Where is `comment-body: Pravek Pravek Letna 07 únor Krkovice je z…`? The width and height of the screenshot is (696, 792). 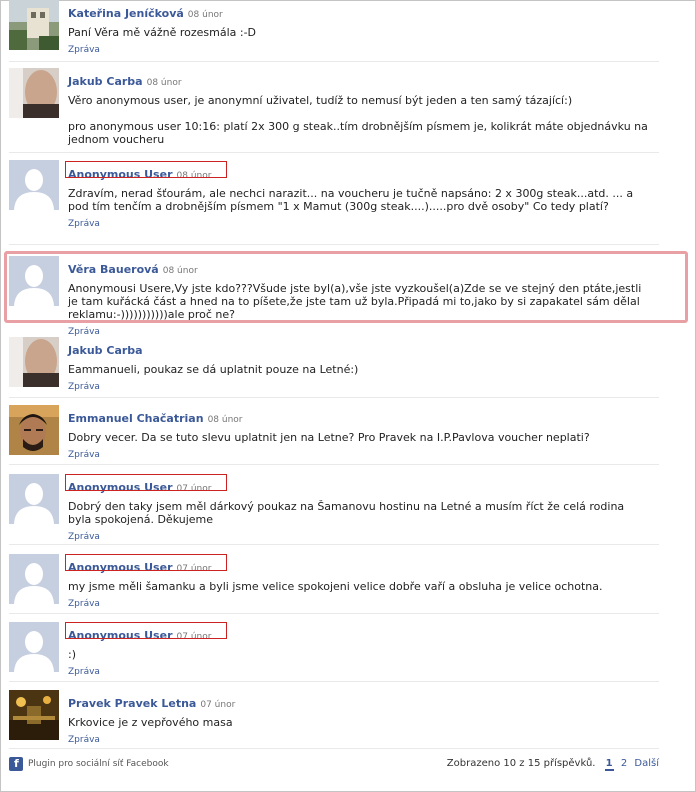 comment-body: Pravek Pravek Letna 07 únor Krkovice je z… is located at coordinates (363, 718).